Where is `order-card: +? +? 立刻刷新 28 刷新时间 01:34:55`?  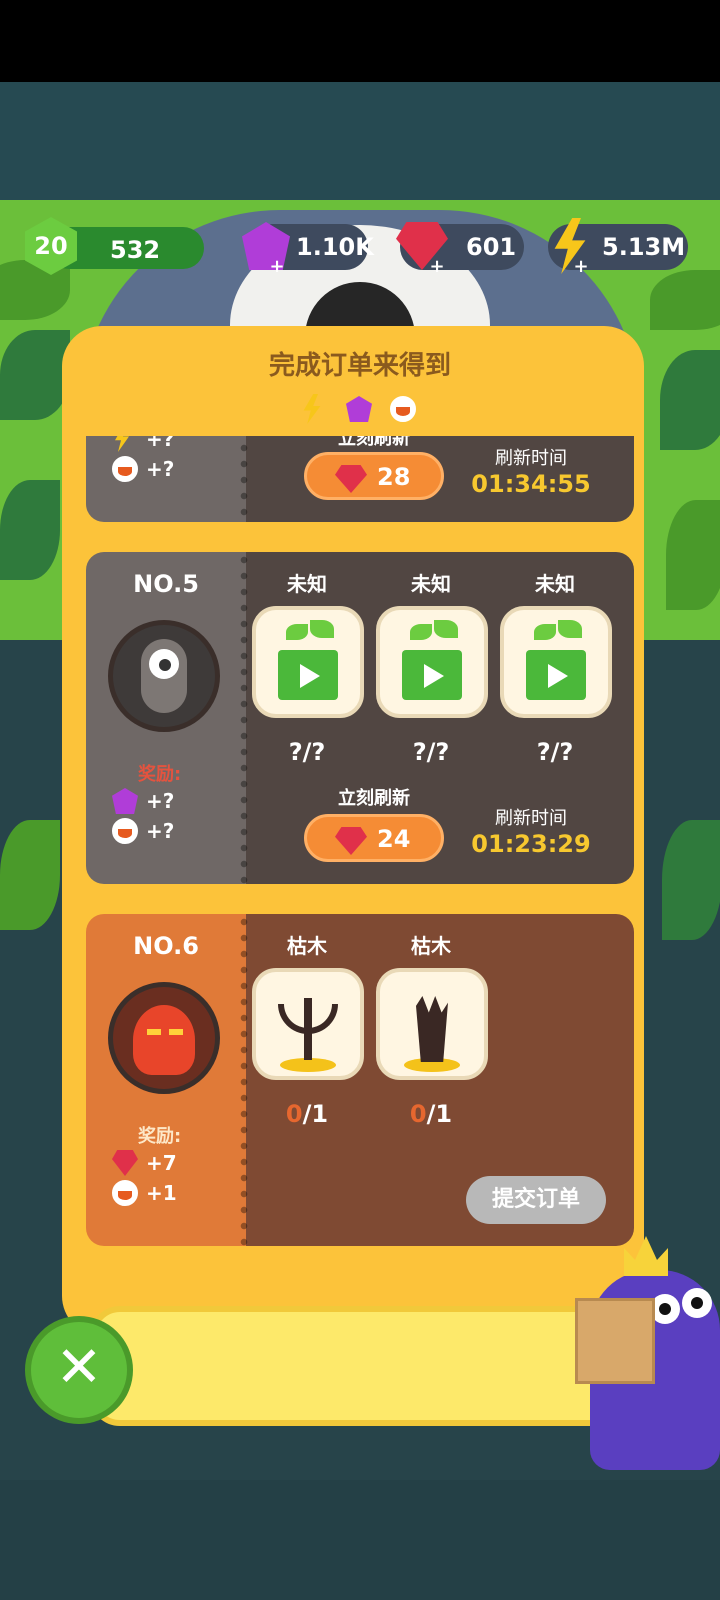
order-card: +? +? 立刻刷新 28 刷新时间 01:34:55 is located at coordinates (360, 479).